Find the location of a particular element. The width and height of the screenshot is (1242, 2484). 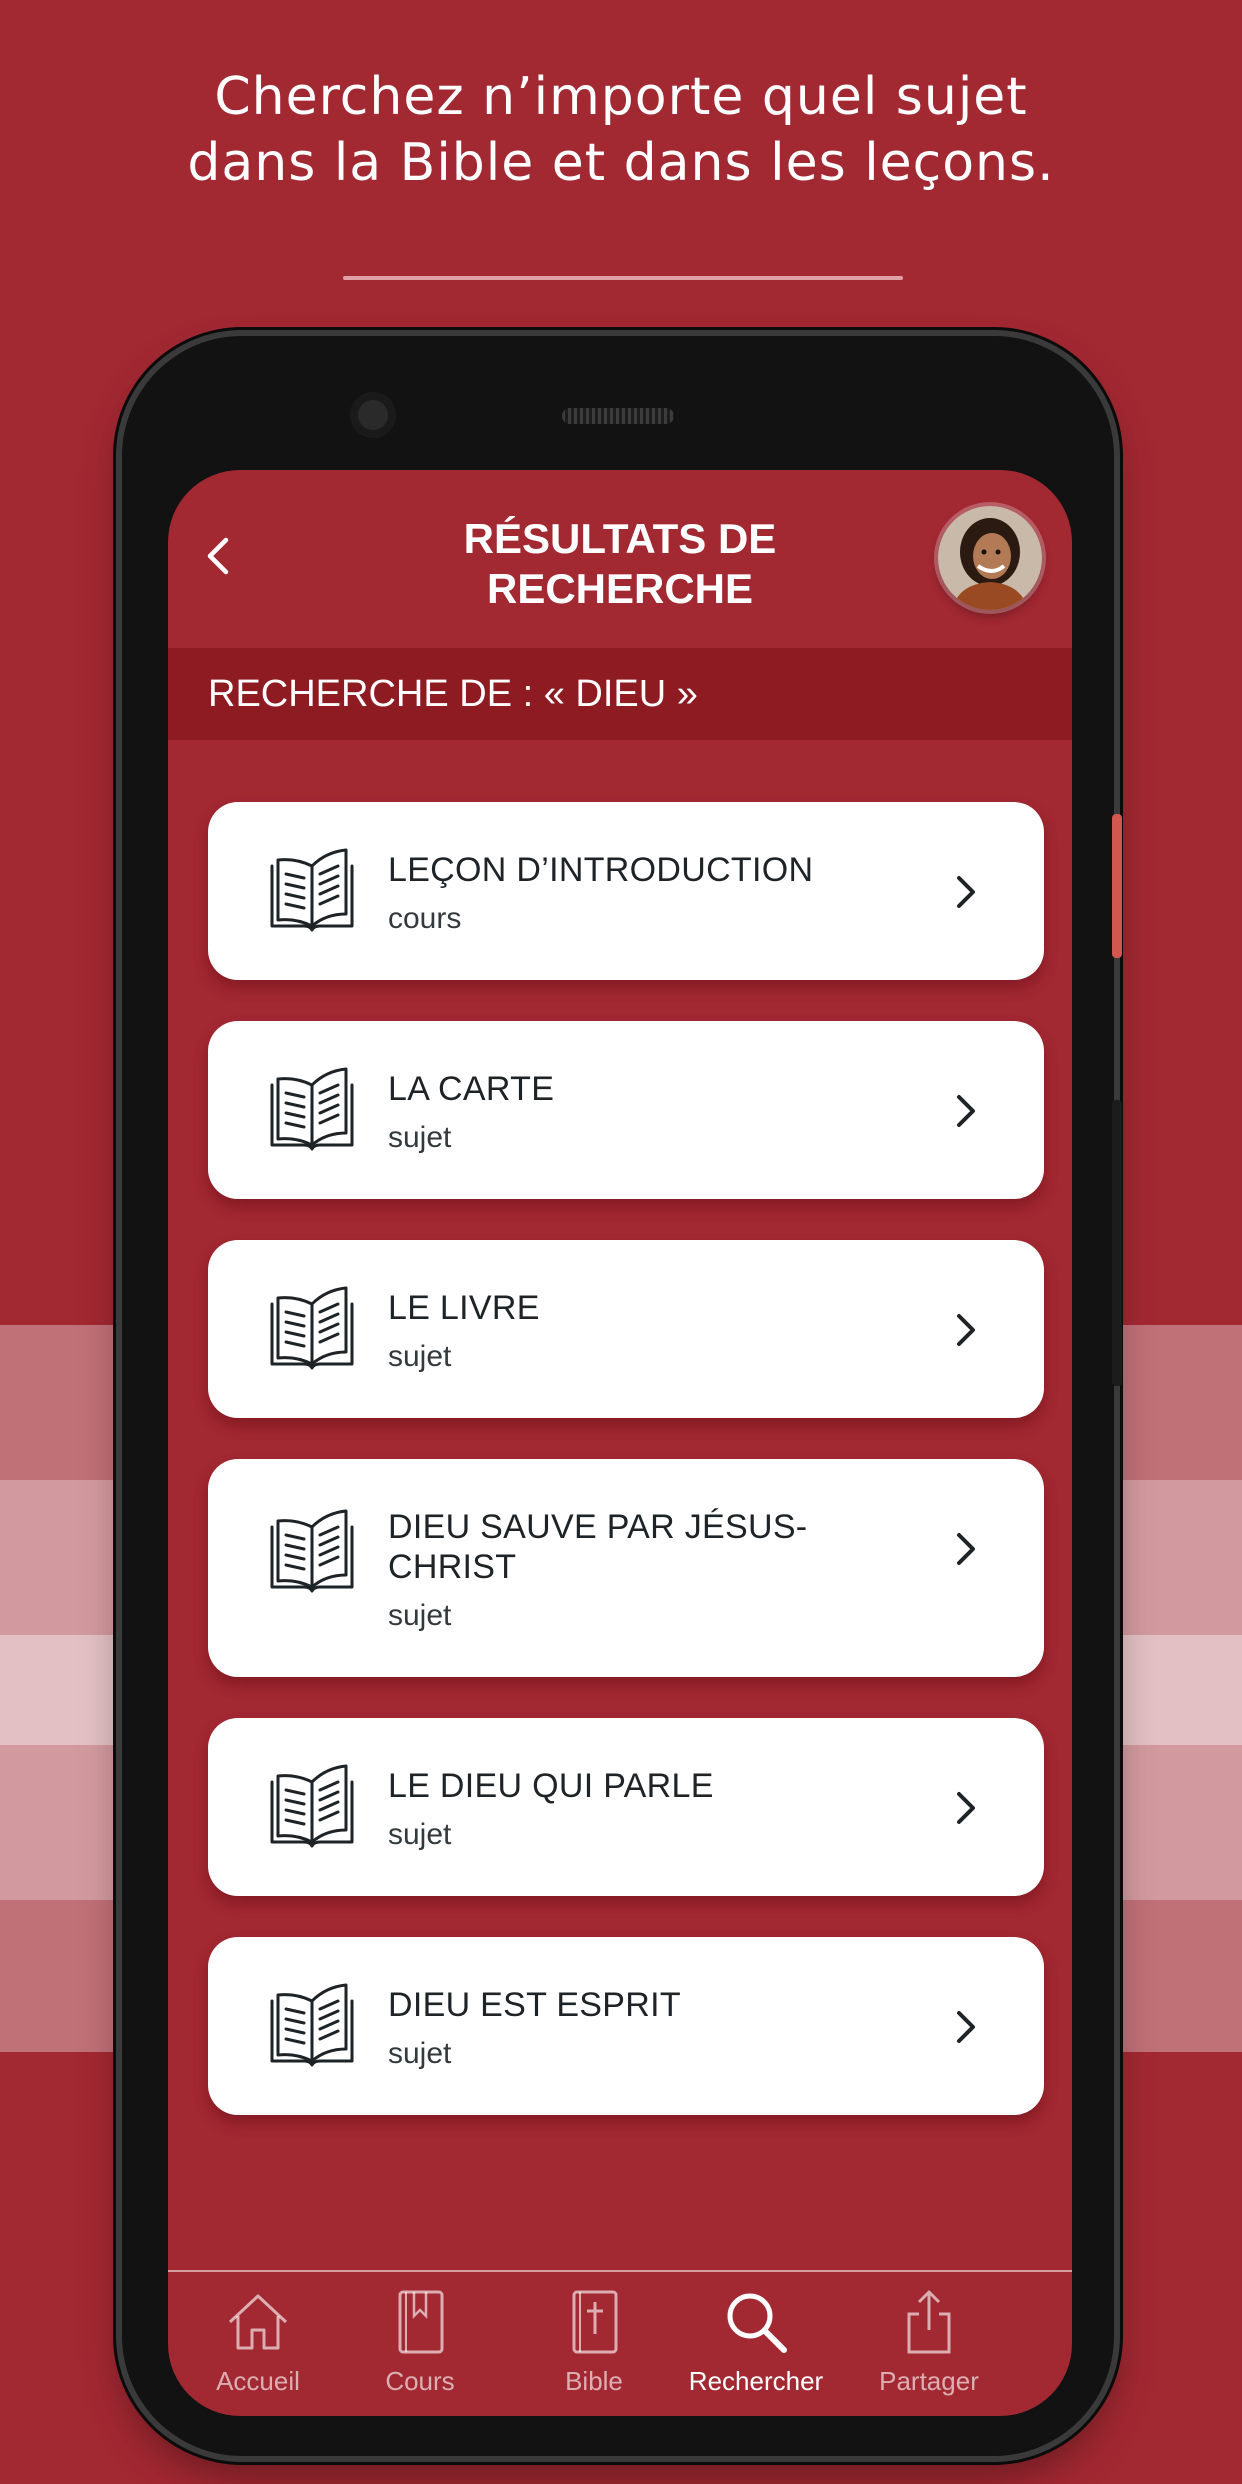

result-card: DIEU SAUVE PAR JÉSUS-CHRIST sujet is located at coordinates (626, 1568).